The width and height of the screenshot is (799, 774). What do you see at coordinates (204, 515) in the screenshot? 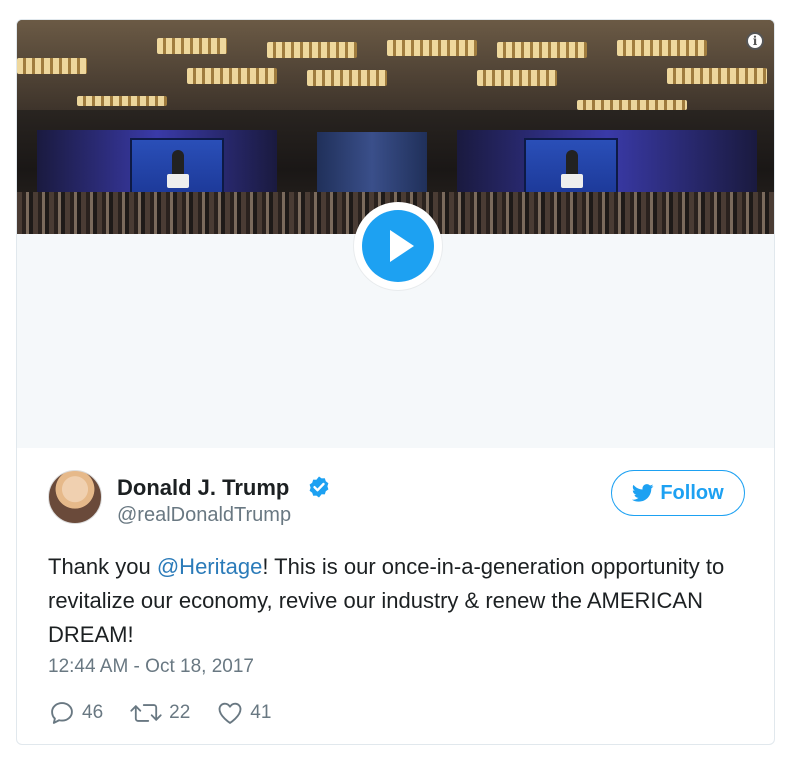
I see `author-handle: @realDonaldTrump` at bounding box center [204, 515].